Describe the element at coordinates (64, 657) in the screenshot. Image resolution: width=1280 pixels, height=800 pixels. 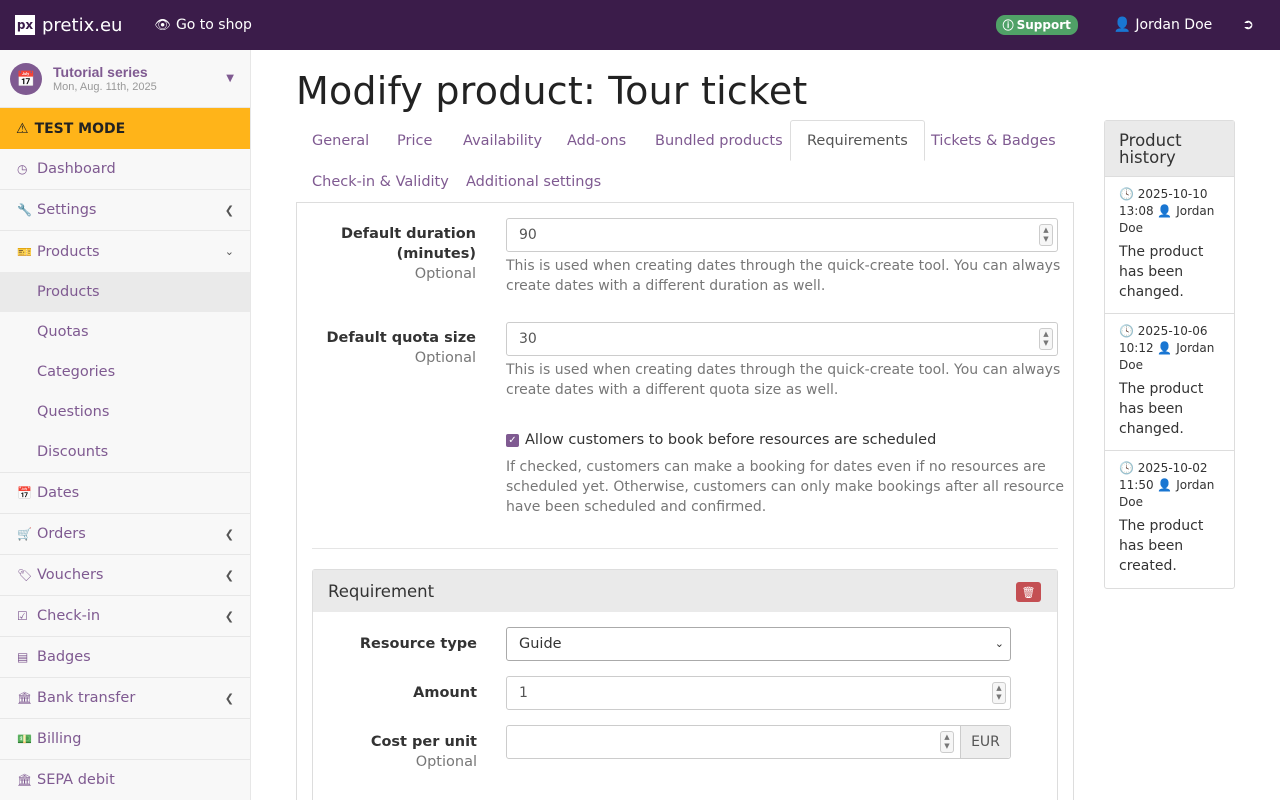
I see `sidebar-item-label: Badges` at that location.